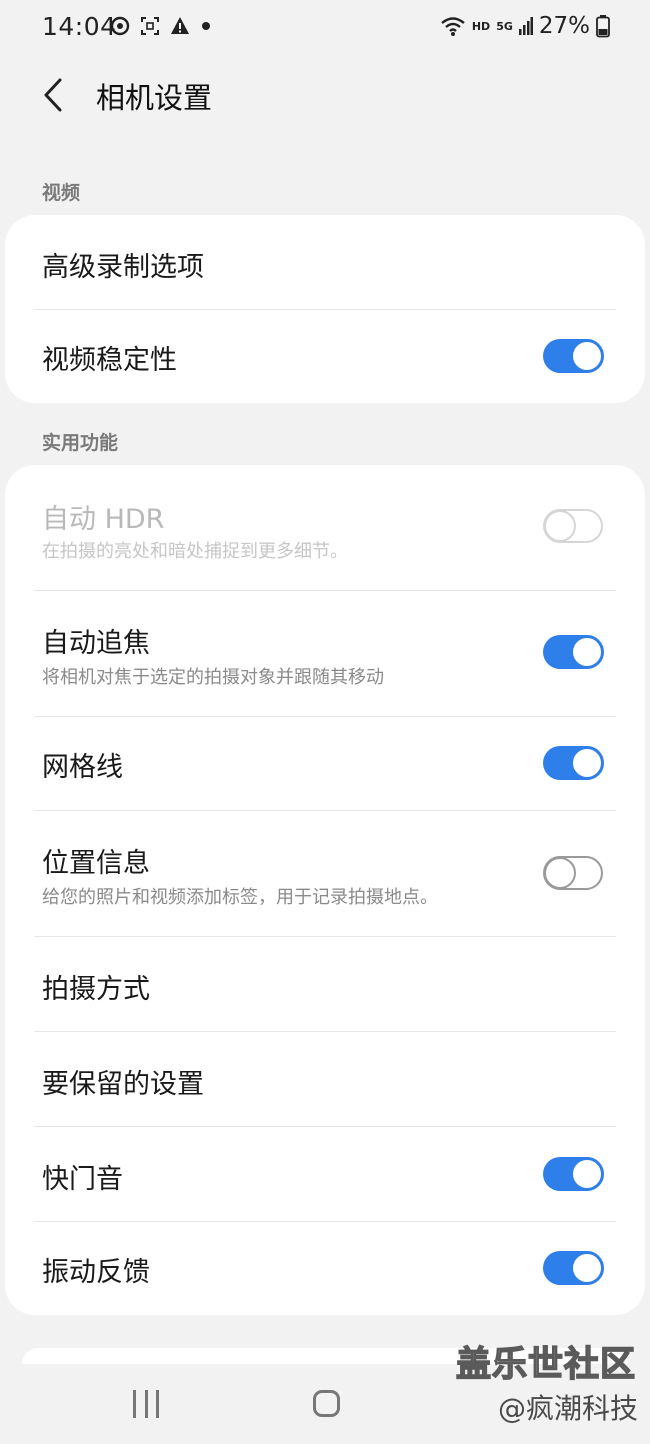 The image size is (650, 1444). Describe the element at coordinates (325, 874) in the screenshot. I see `row-location-tags: 位置信息 给您的照片和视频添加标签，用于记录拍摄地点。` at that location.